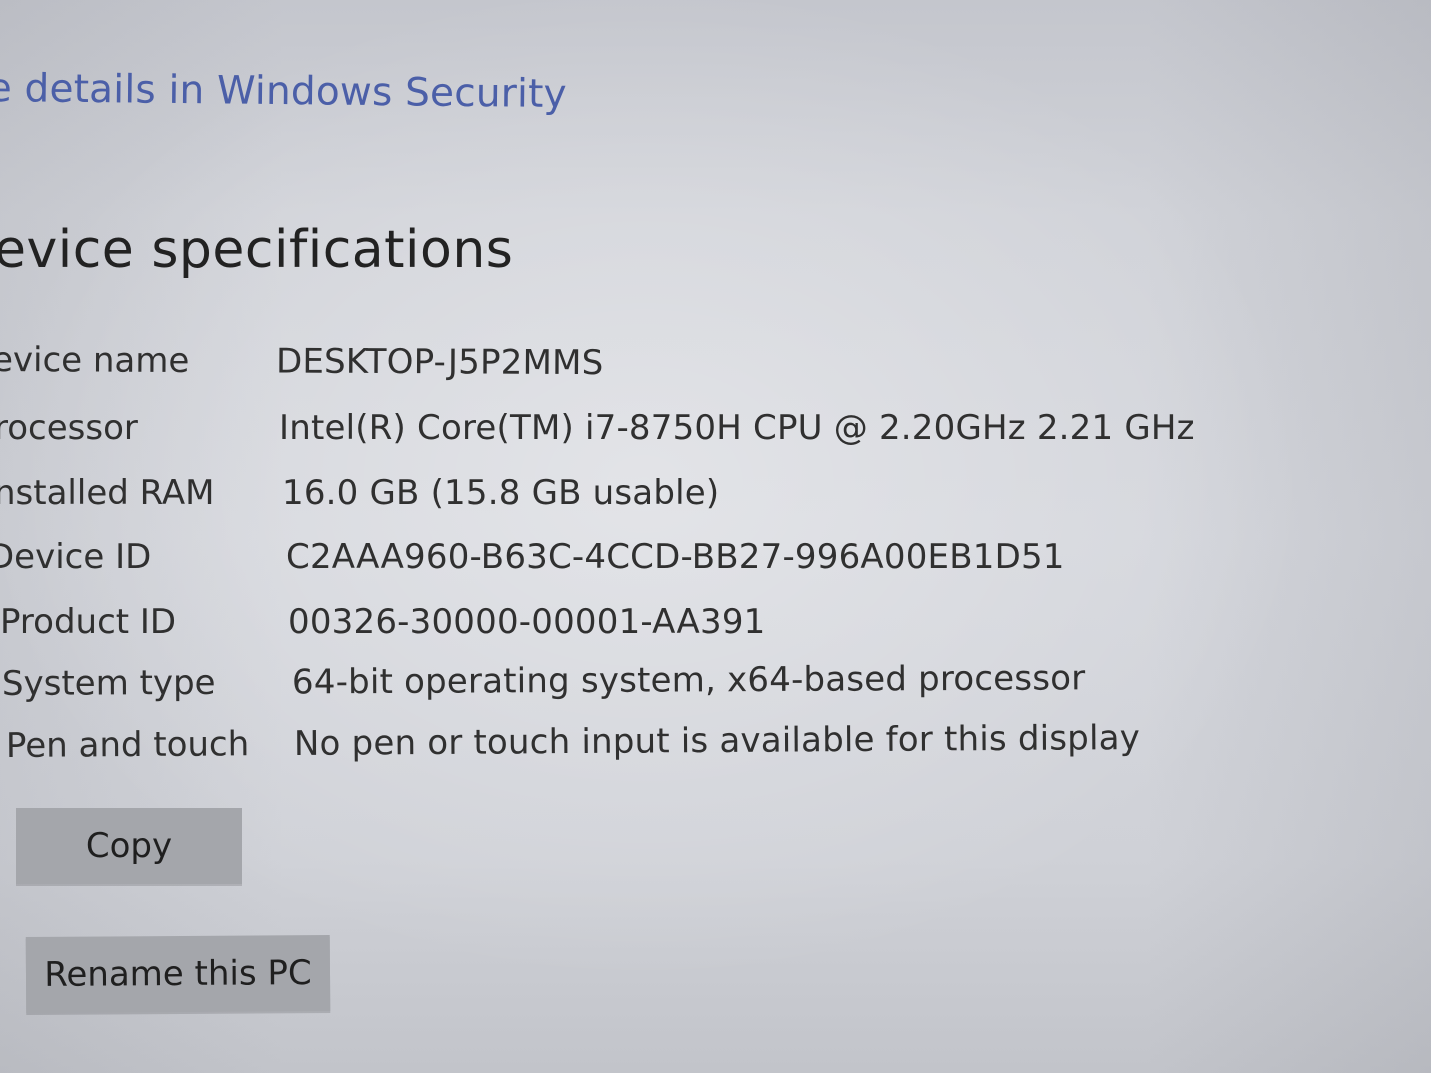  Describe the element at coordinates (69, 428) in the screenshot. I see `spec-label-processor: rocessor` at that location.